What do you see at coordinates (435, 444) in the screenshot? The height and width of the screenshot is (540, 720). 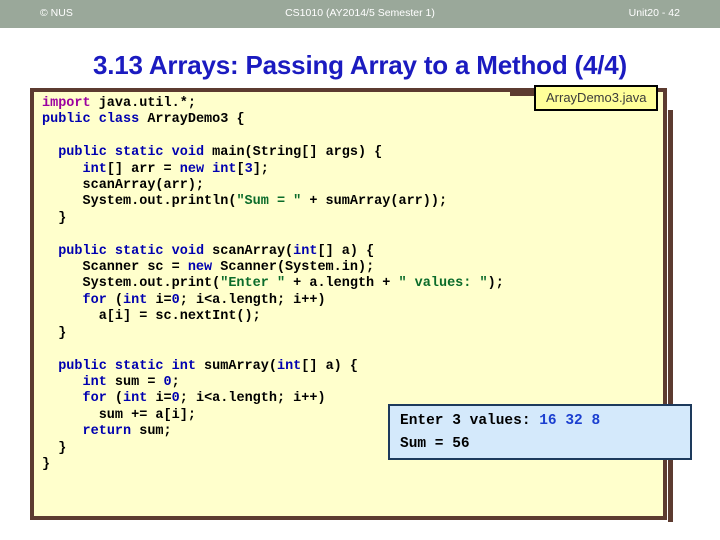 I see `console-line-sum: Sum = 56` at bounding box center [435, 444].